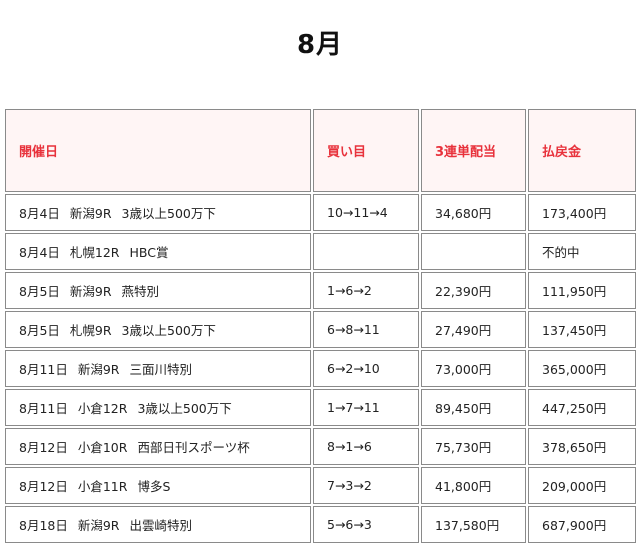  Describe the element at coordinates (366, 368) in the screenshot. I see `cell-ticket: 6→2→10` at that location.